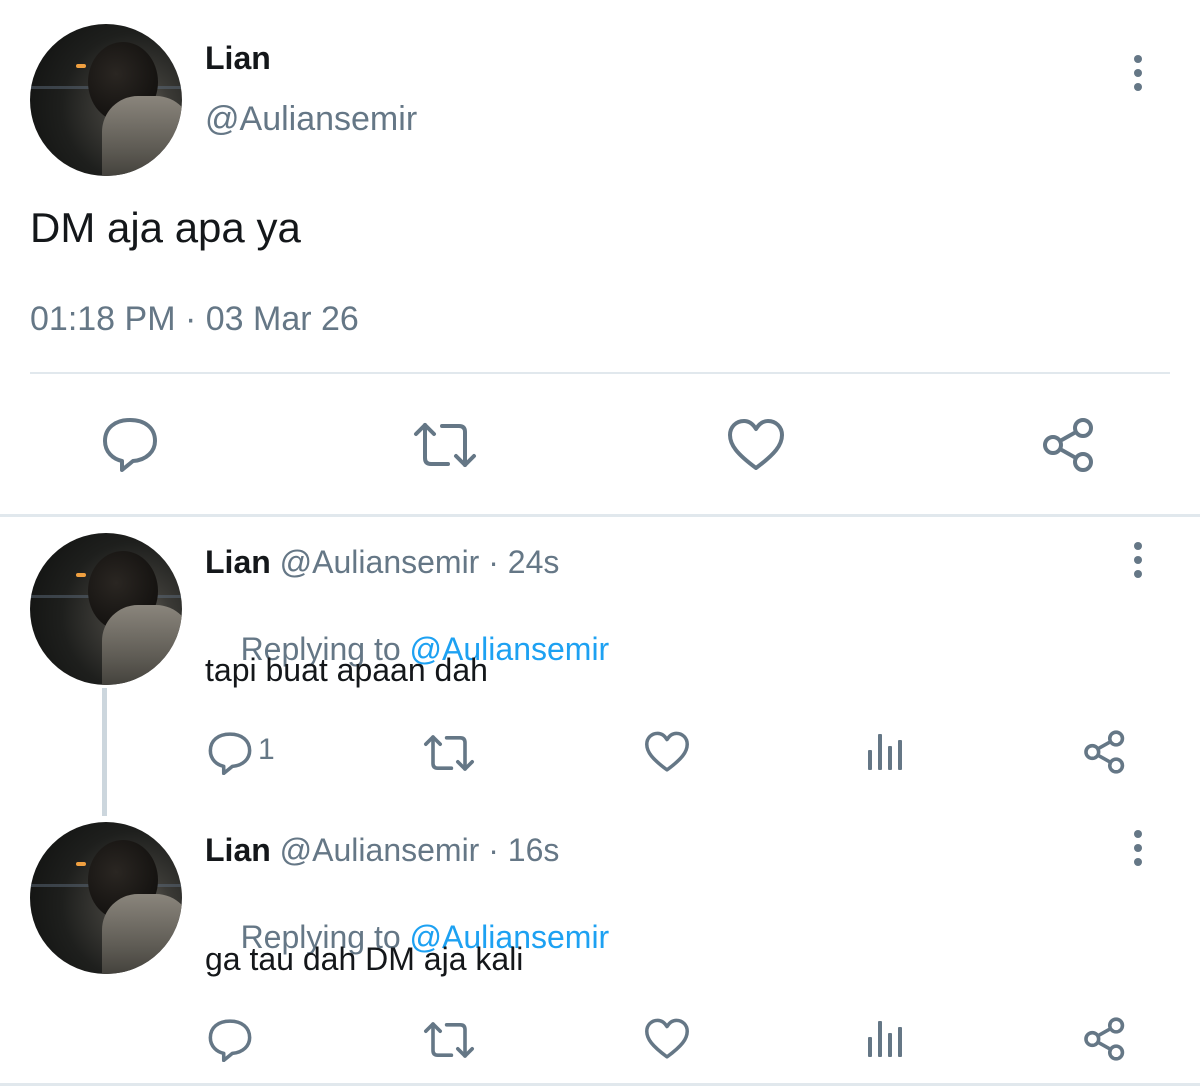  I want to click on divider, so click(600, 373).